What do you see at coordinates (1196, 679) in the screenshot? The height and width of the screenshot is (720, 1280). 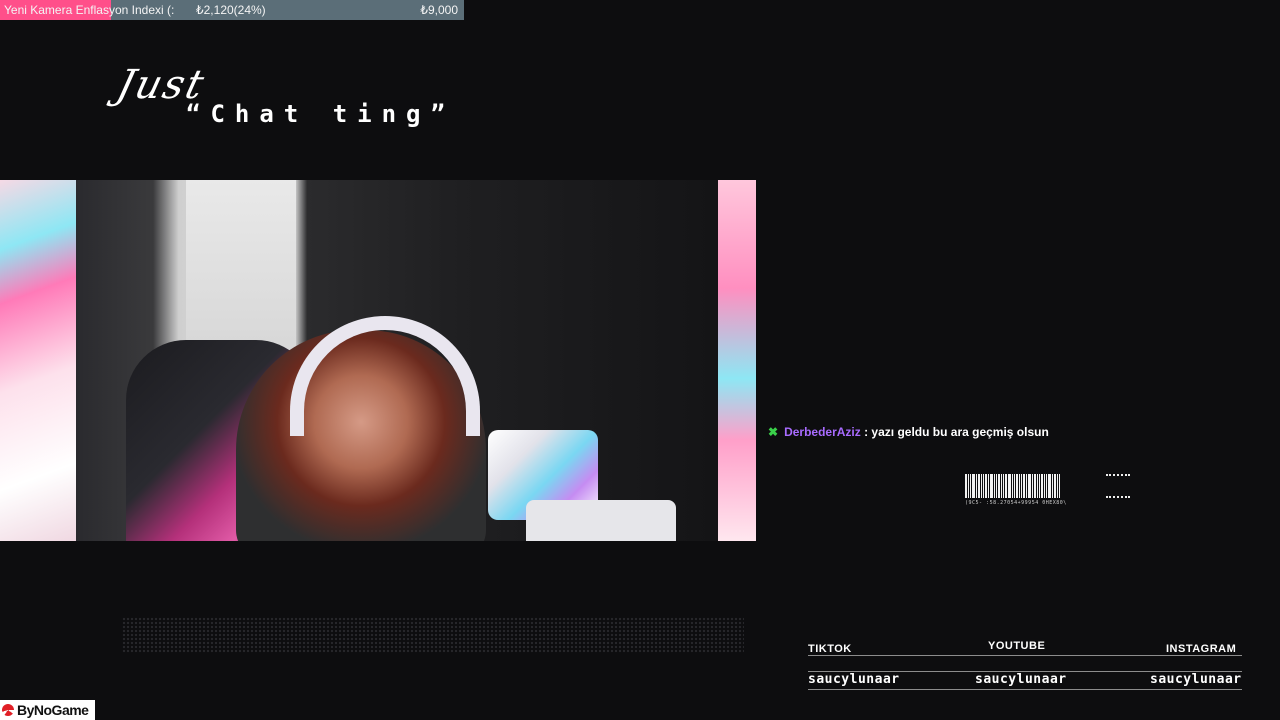 I see `social-handle-instagram: saucylunaar` at bounding box center [1196, 679].